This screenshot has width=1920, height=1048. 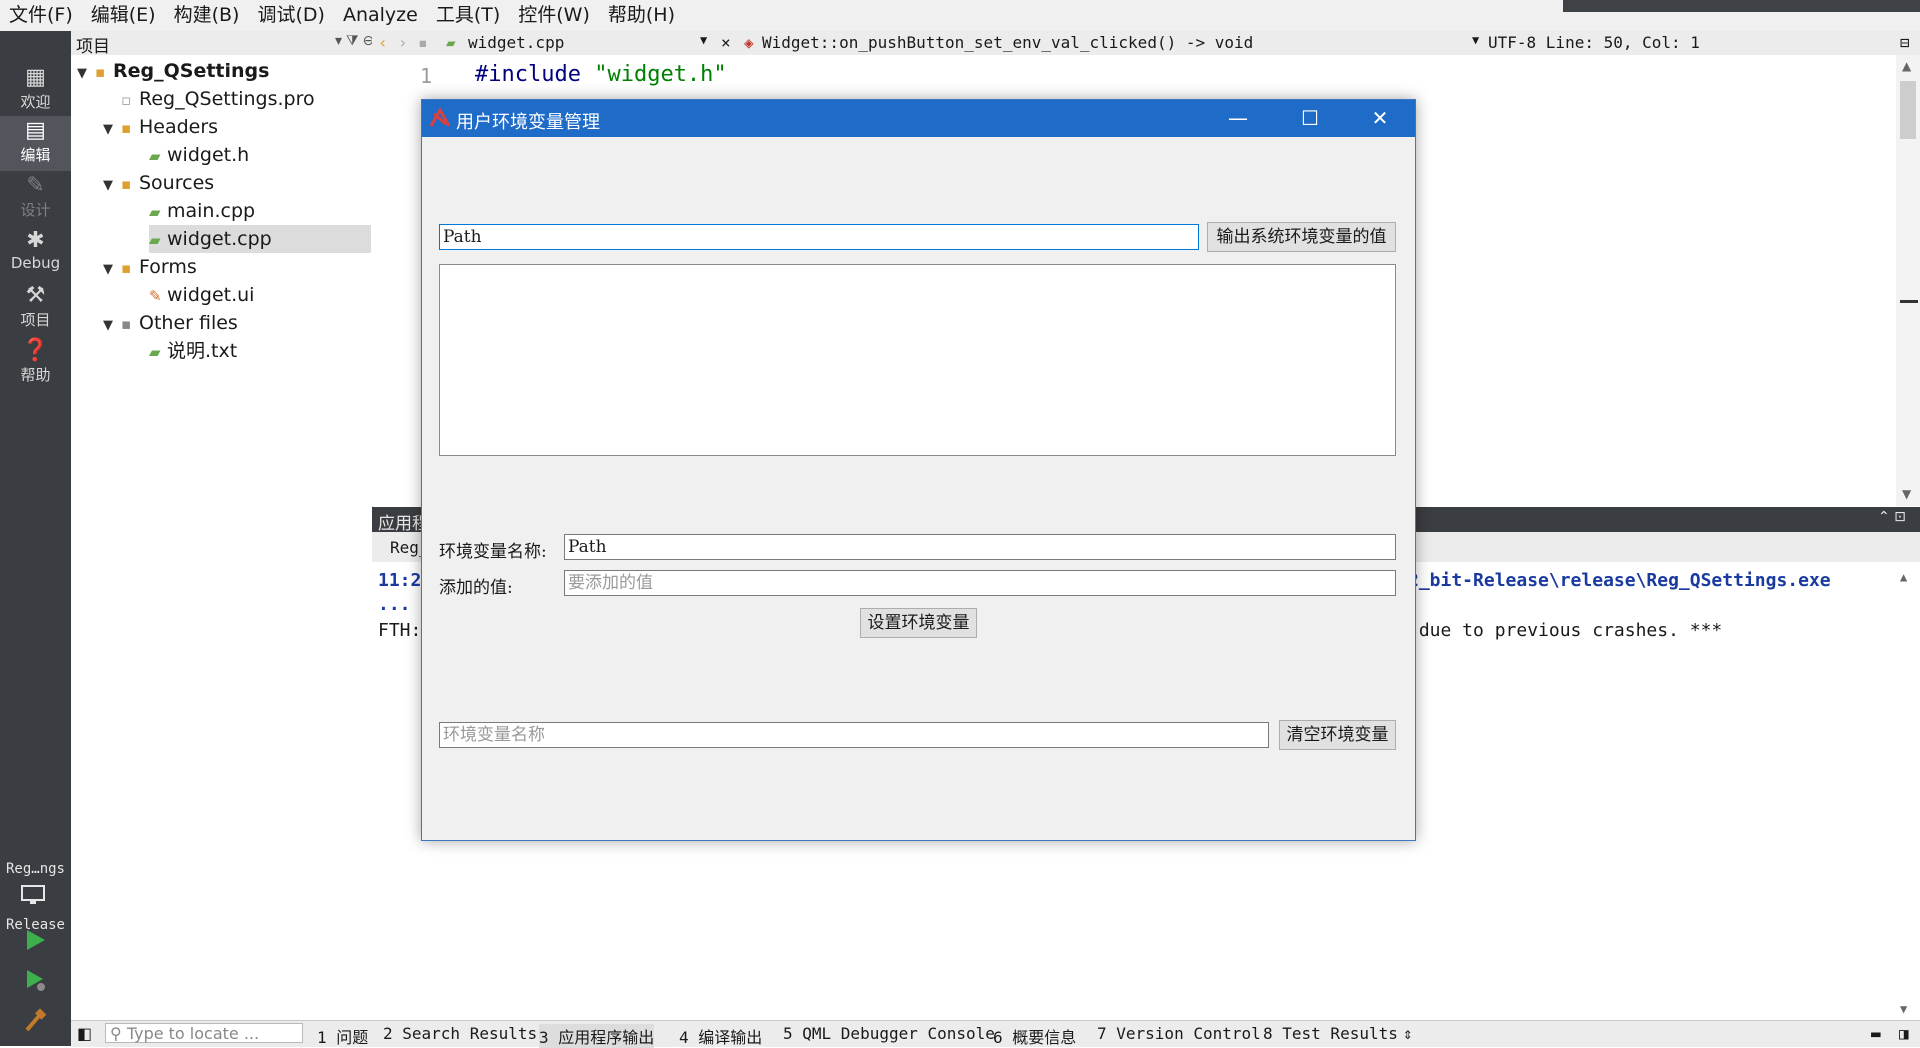 What do you see at coordinates (749, 42) in the screenshot?
I see `function-icon: ◈` at bounding box center [749, 42].